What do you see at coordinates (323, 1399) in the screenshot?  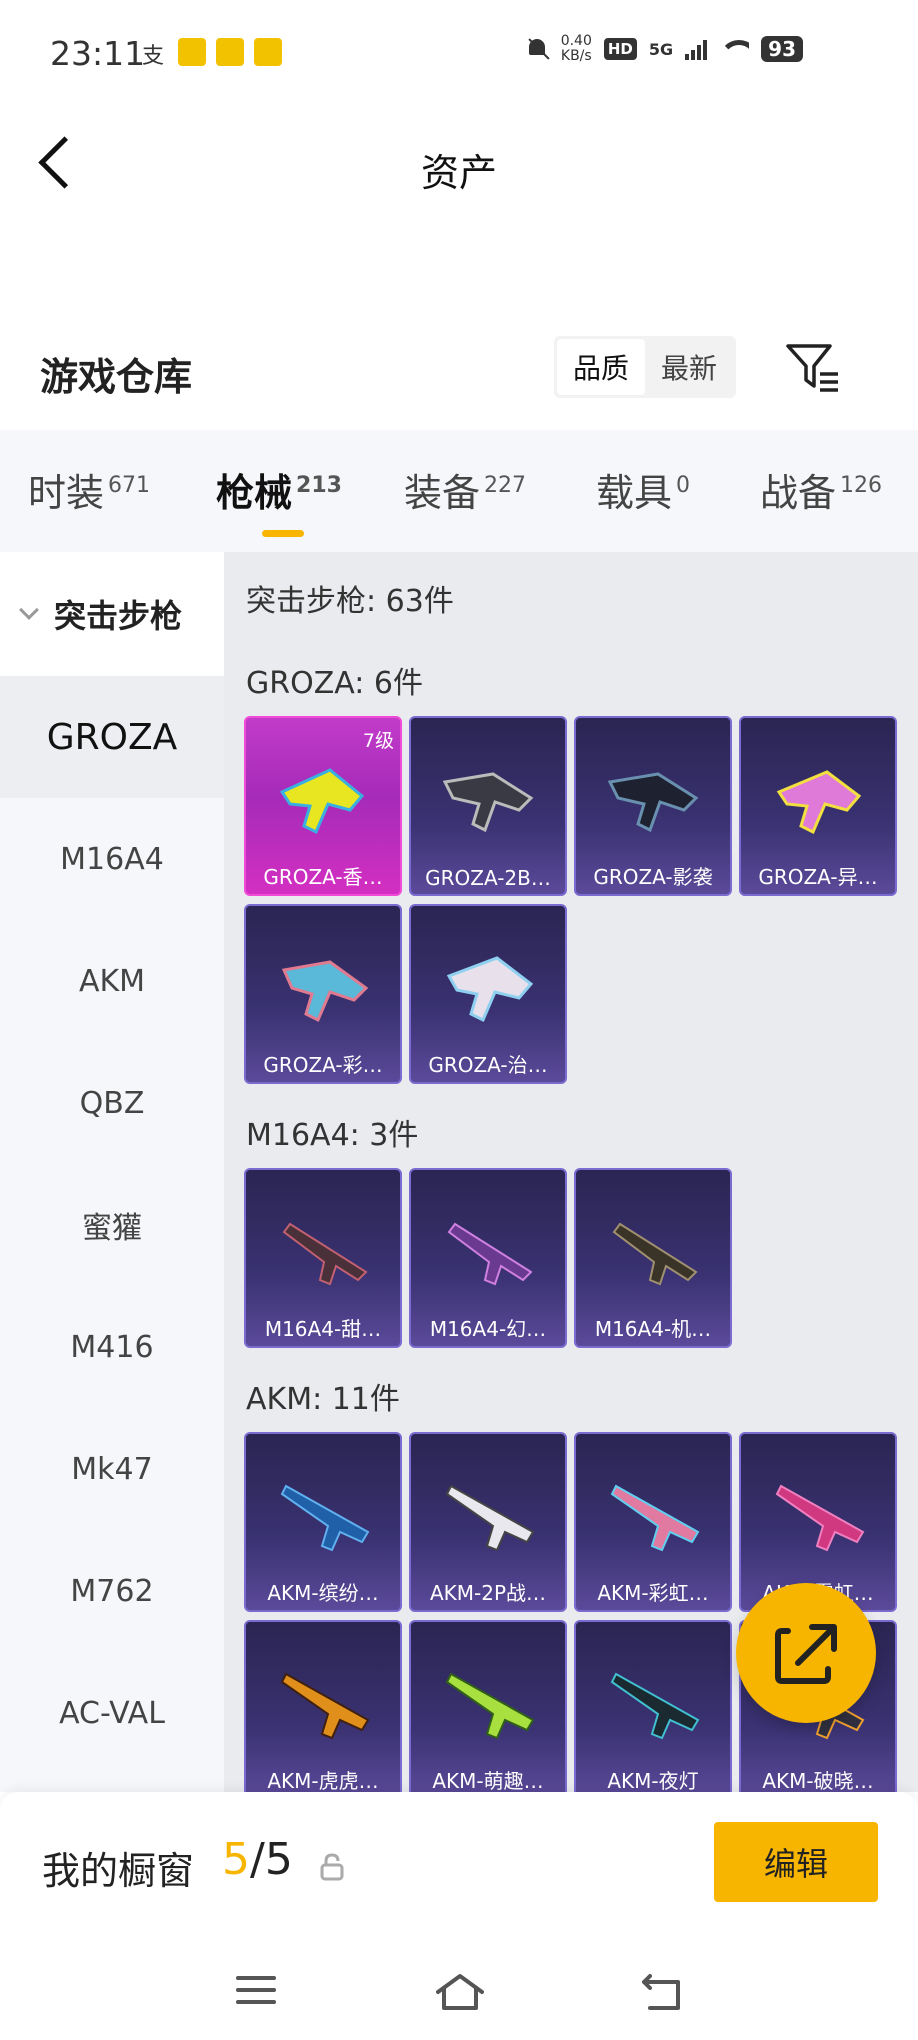 I see `group-title-akm: AKM: 11件` at bounding box center [323, 1399].